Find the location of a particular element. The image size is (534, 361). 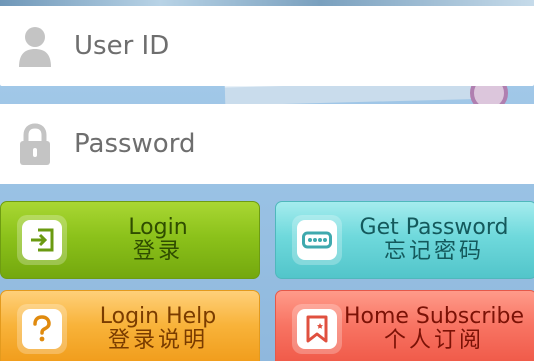

login-label-zh: 登录 is located at coordinates (157, 251).